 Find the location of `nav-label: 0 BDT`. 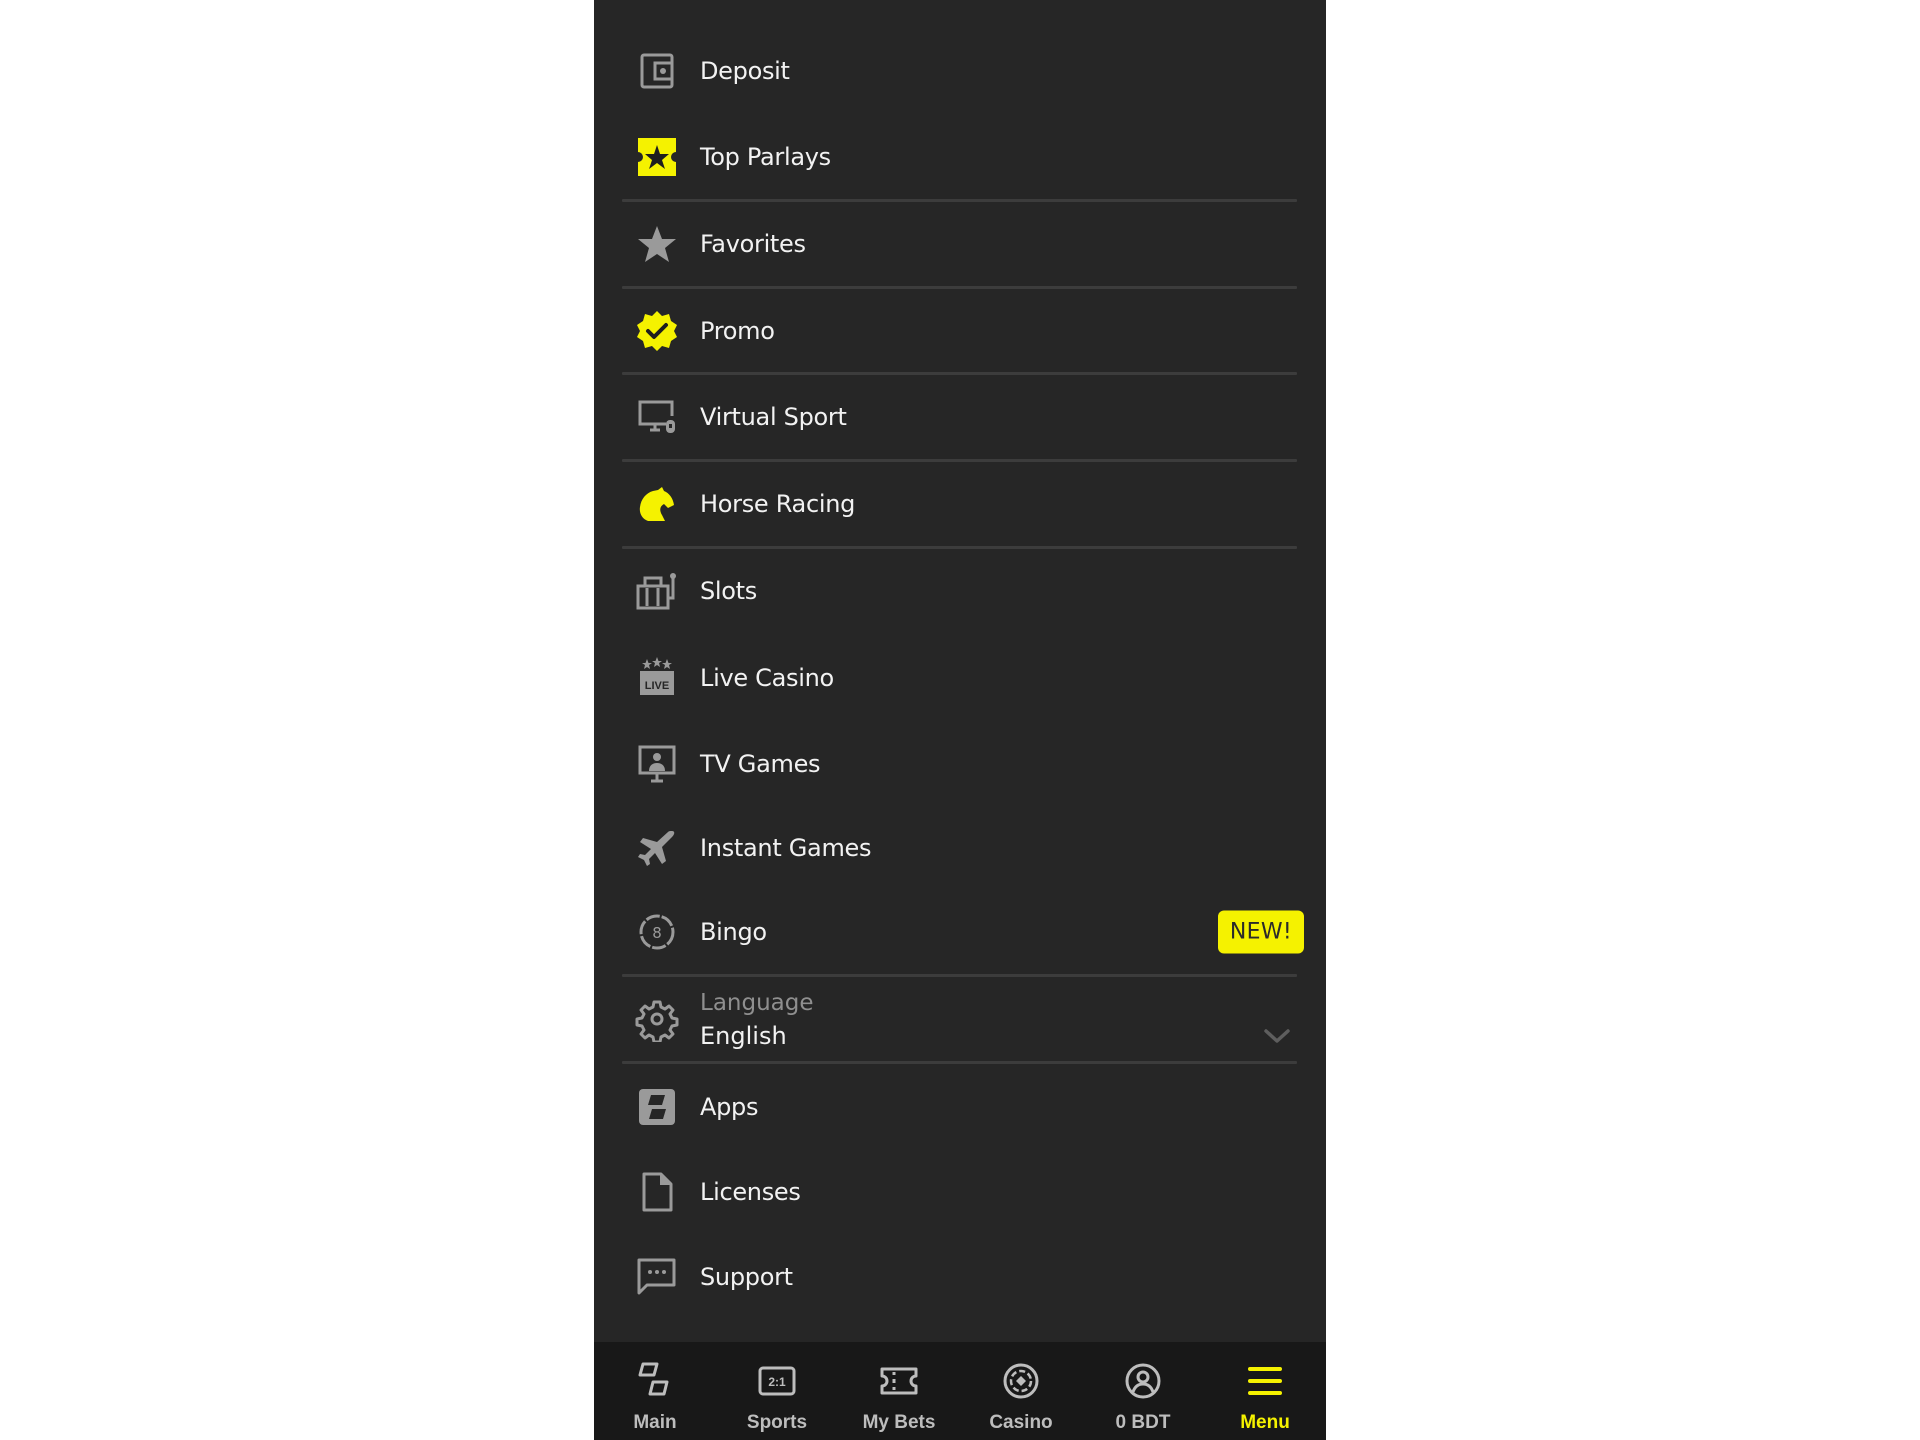

nav-label: 0 BDT is located at coordinates (1143, 1422).